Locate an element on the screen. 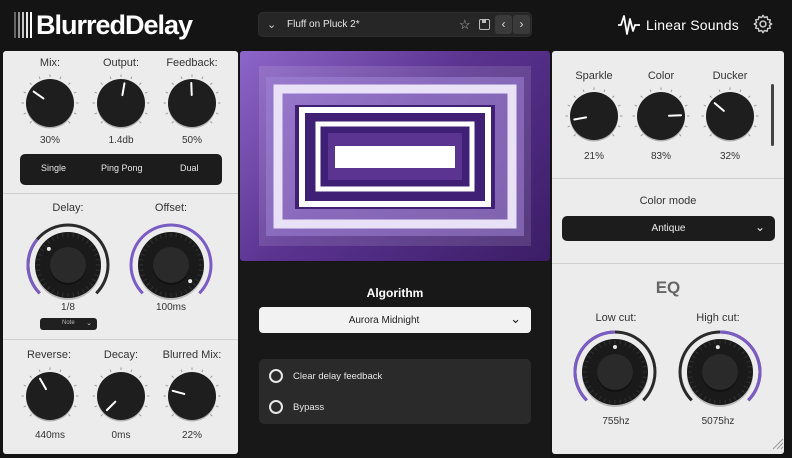 The width and height of the screenshot is (792, 458). offset-value: 100ms is located at coordinates (170, 307).